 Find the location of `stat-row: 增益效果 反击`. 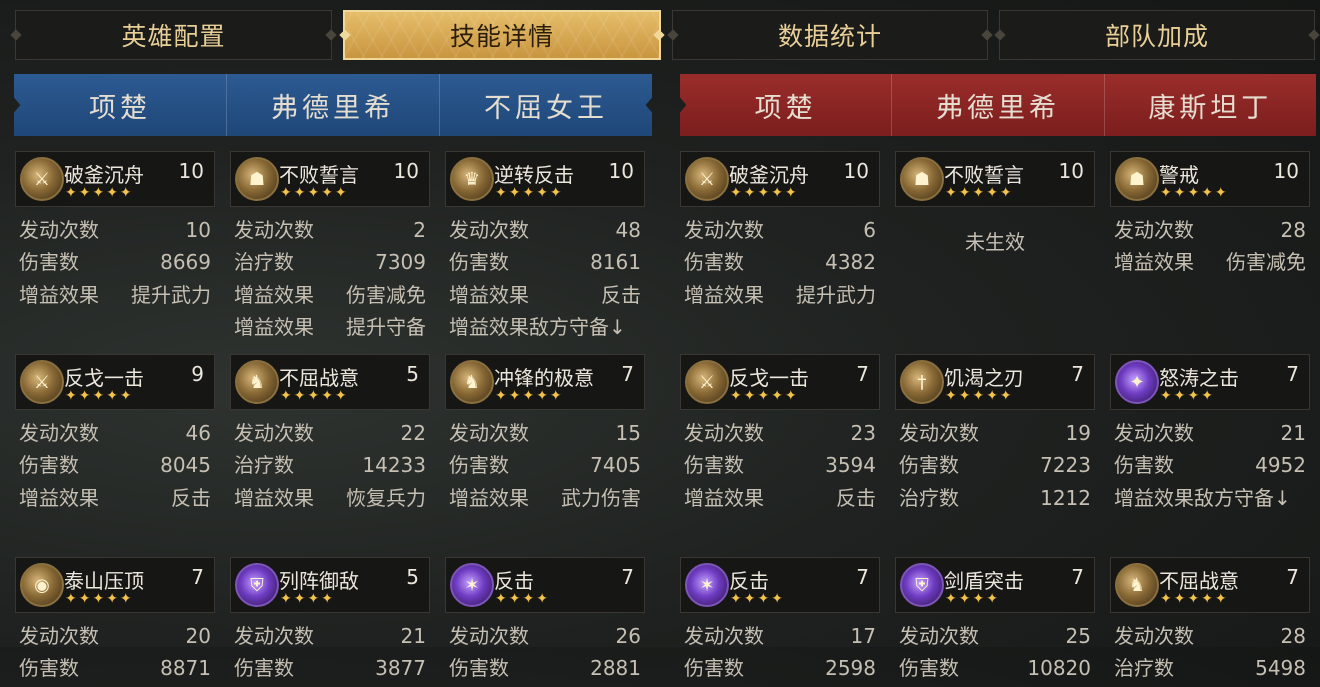

stat-row: 增益效果 反击 is located at coordinates (780, 498).